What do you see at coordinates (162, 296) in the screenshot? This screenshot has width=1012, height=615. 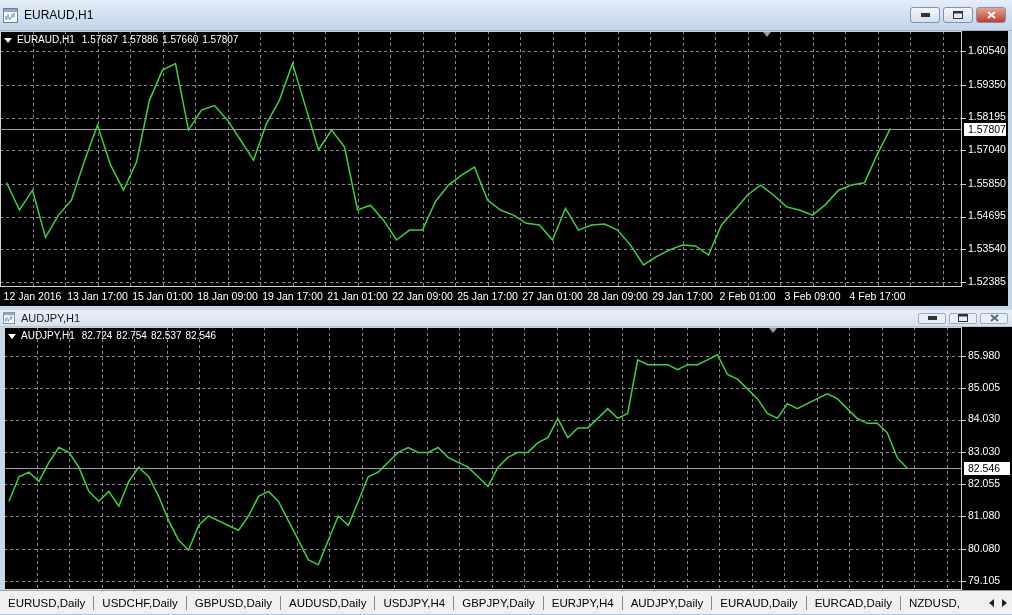 I see `time-axis-label: 15 Jan 01:00` at bounding box center [162, 296].